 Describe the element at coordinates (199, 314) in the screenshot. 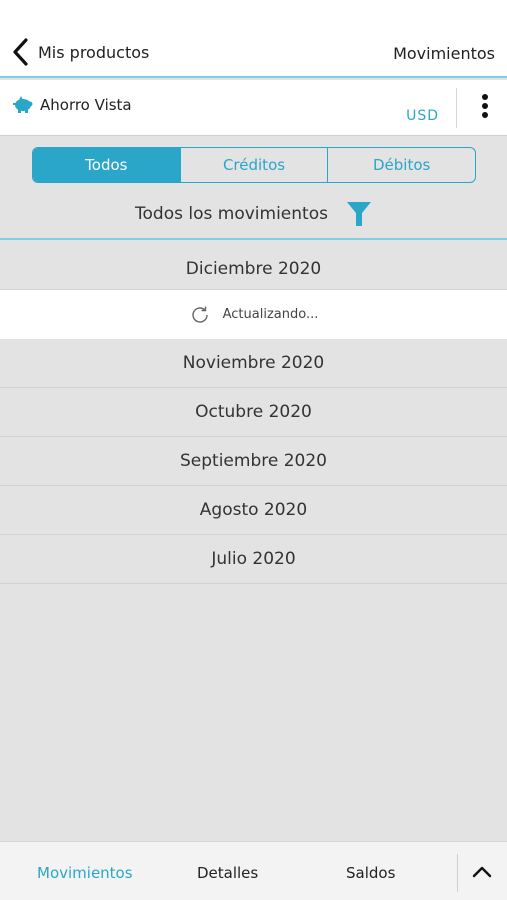

I see `refresh-spinner-icon` at that location.